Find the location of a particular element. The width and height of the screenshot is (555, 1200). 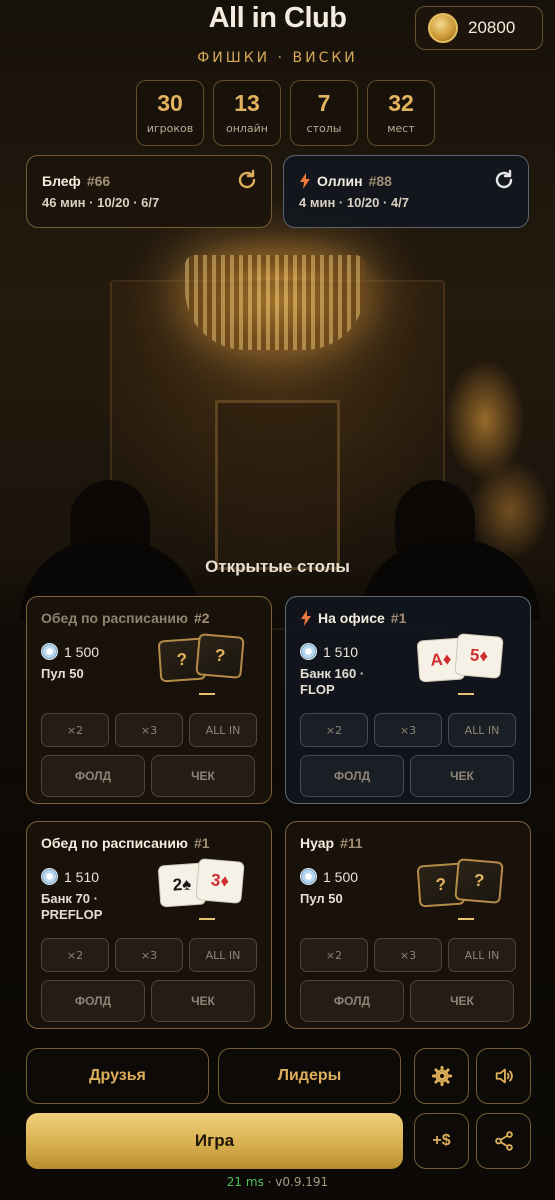

stat-label: игроков is located at coordinates (170, 128).